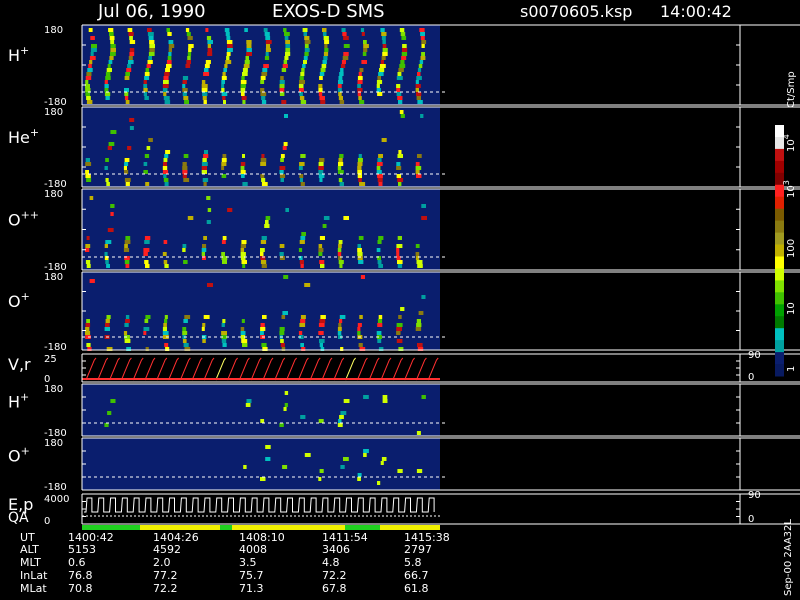 Image resolution: width=800 pixels, height=600 pixels. I want to click on panel-7: 180 -180 O+, so click(404, 465).